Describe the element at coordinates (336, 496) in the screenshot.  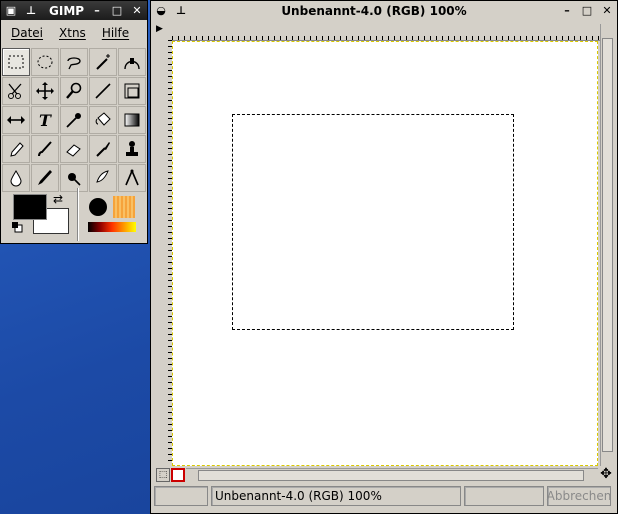
I see `status-text: Unbenannt-4.0 (RGB) 100%` at that location.